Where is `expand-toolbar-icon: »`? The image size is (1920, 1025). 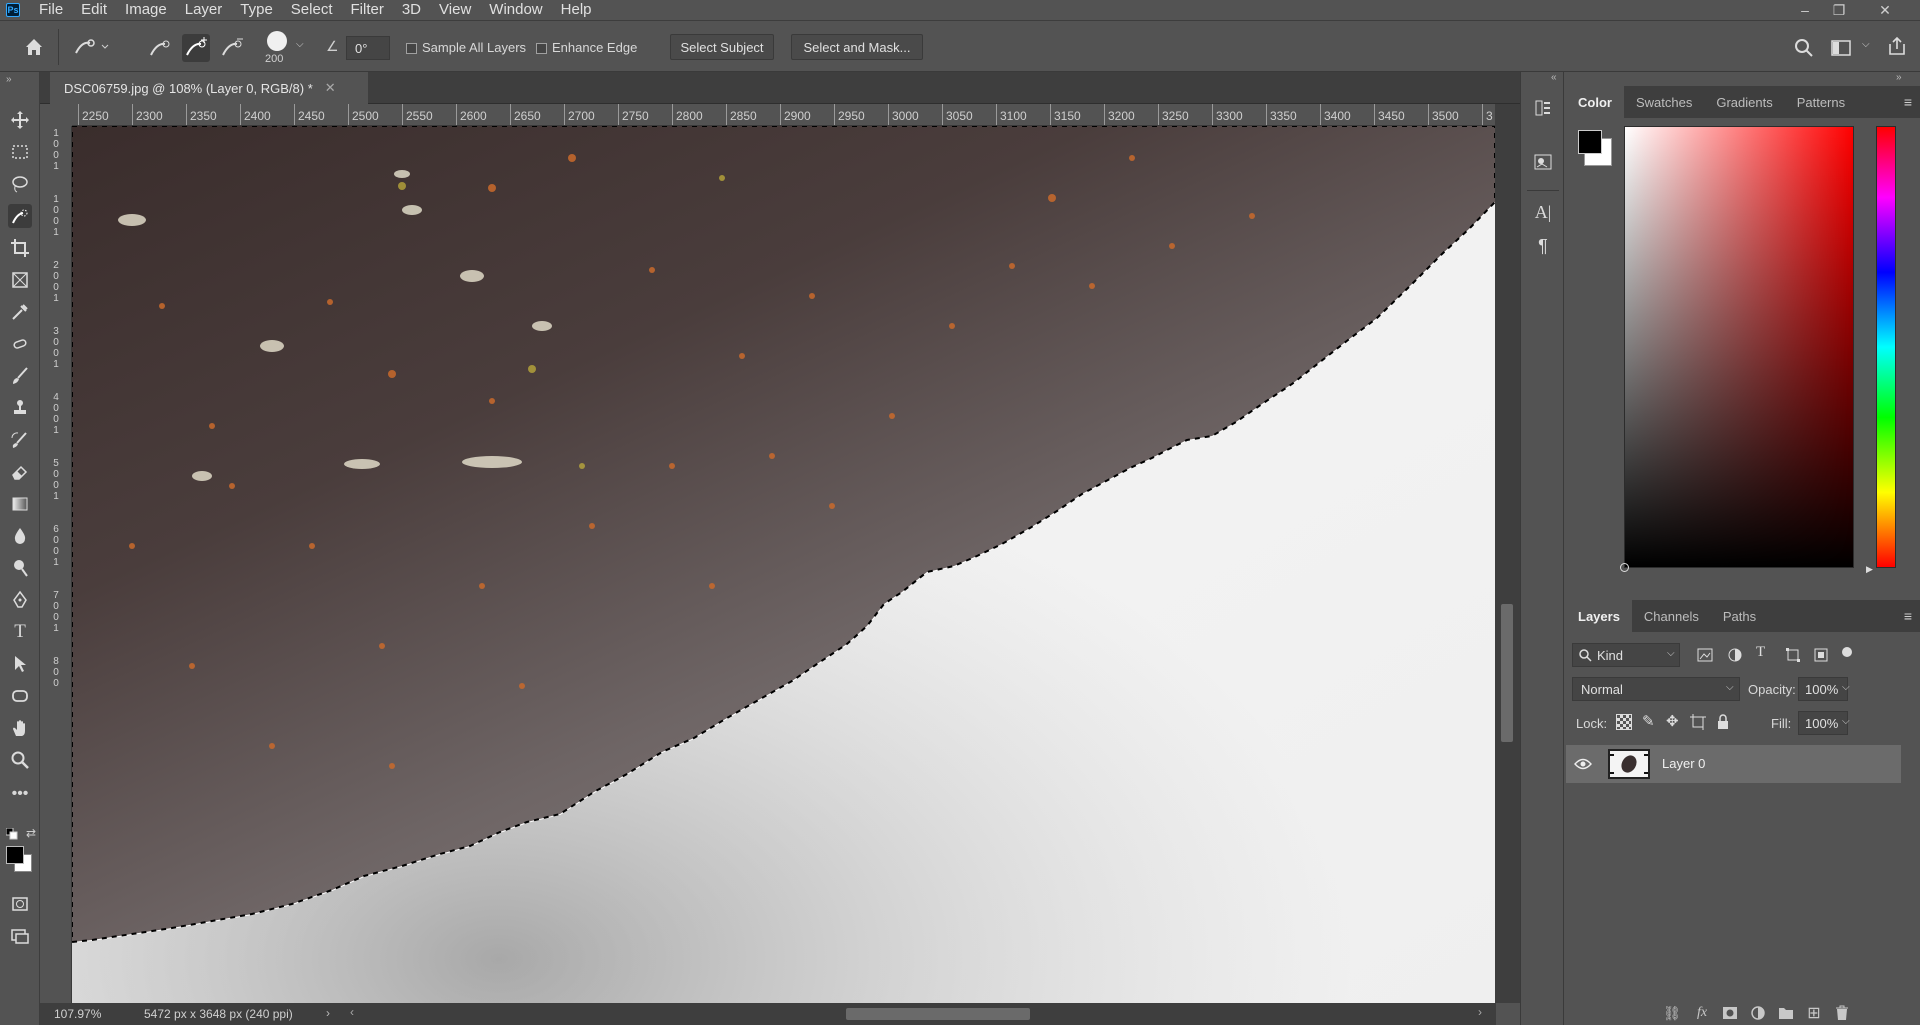 expand-toolbar-icon: » is located at coordinates (9, 79).